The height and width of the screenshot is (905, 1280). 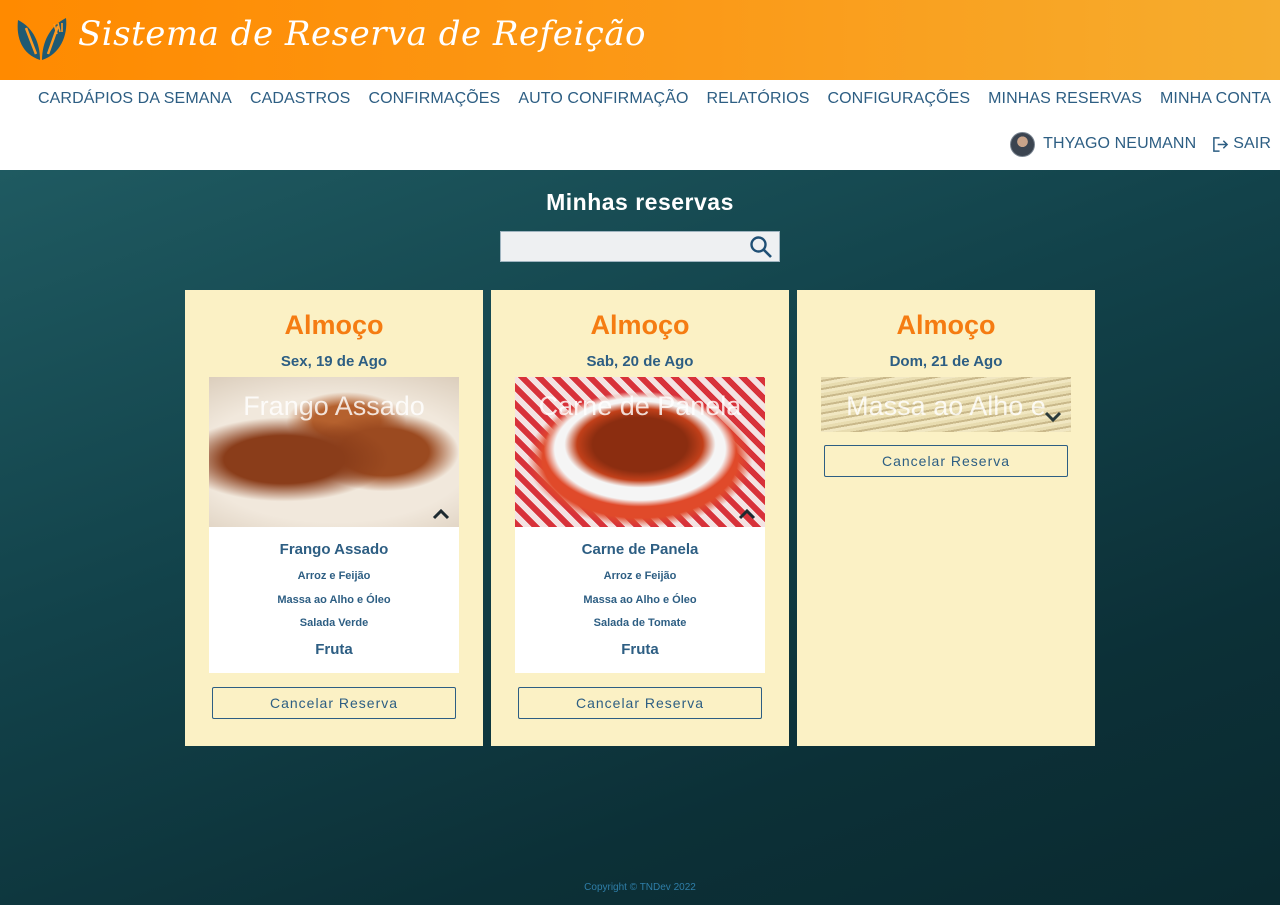 What do you see at coordinates (434, 99) in the screenshot?
I see `nav-item-confirmations: CONFIRMAÇÕES` at bounding box center [434, 99].